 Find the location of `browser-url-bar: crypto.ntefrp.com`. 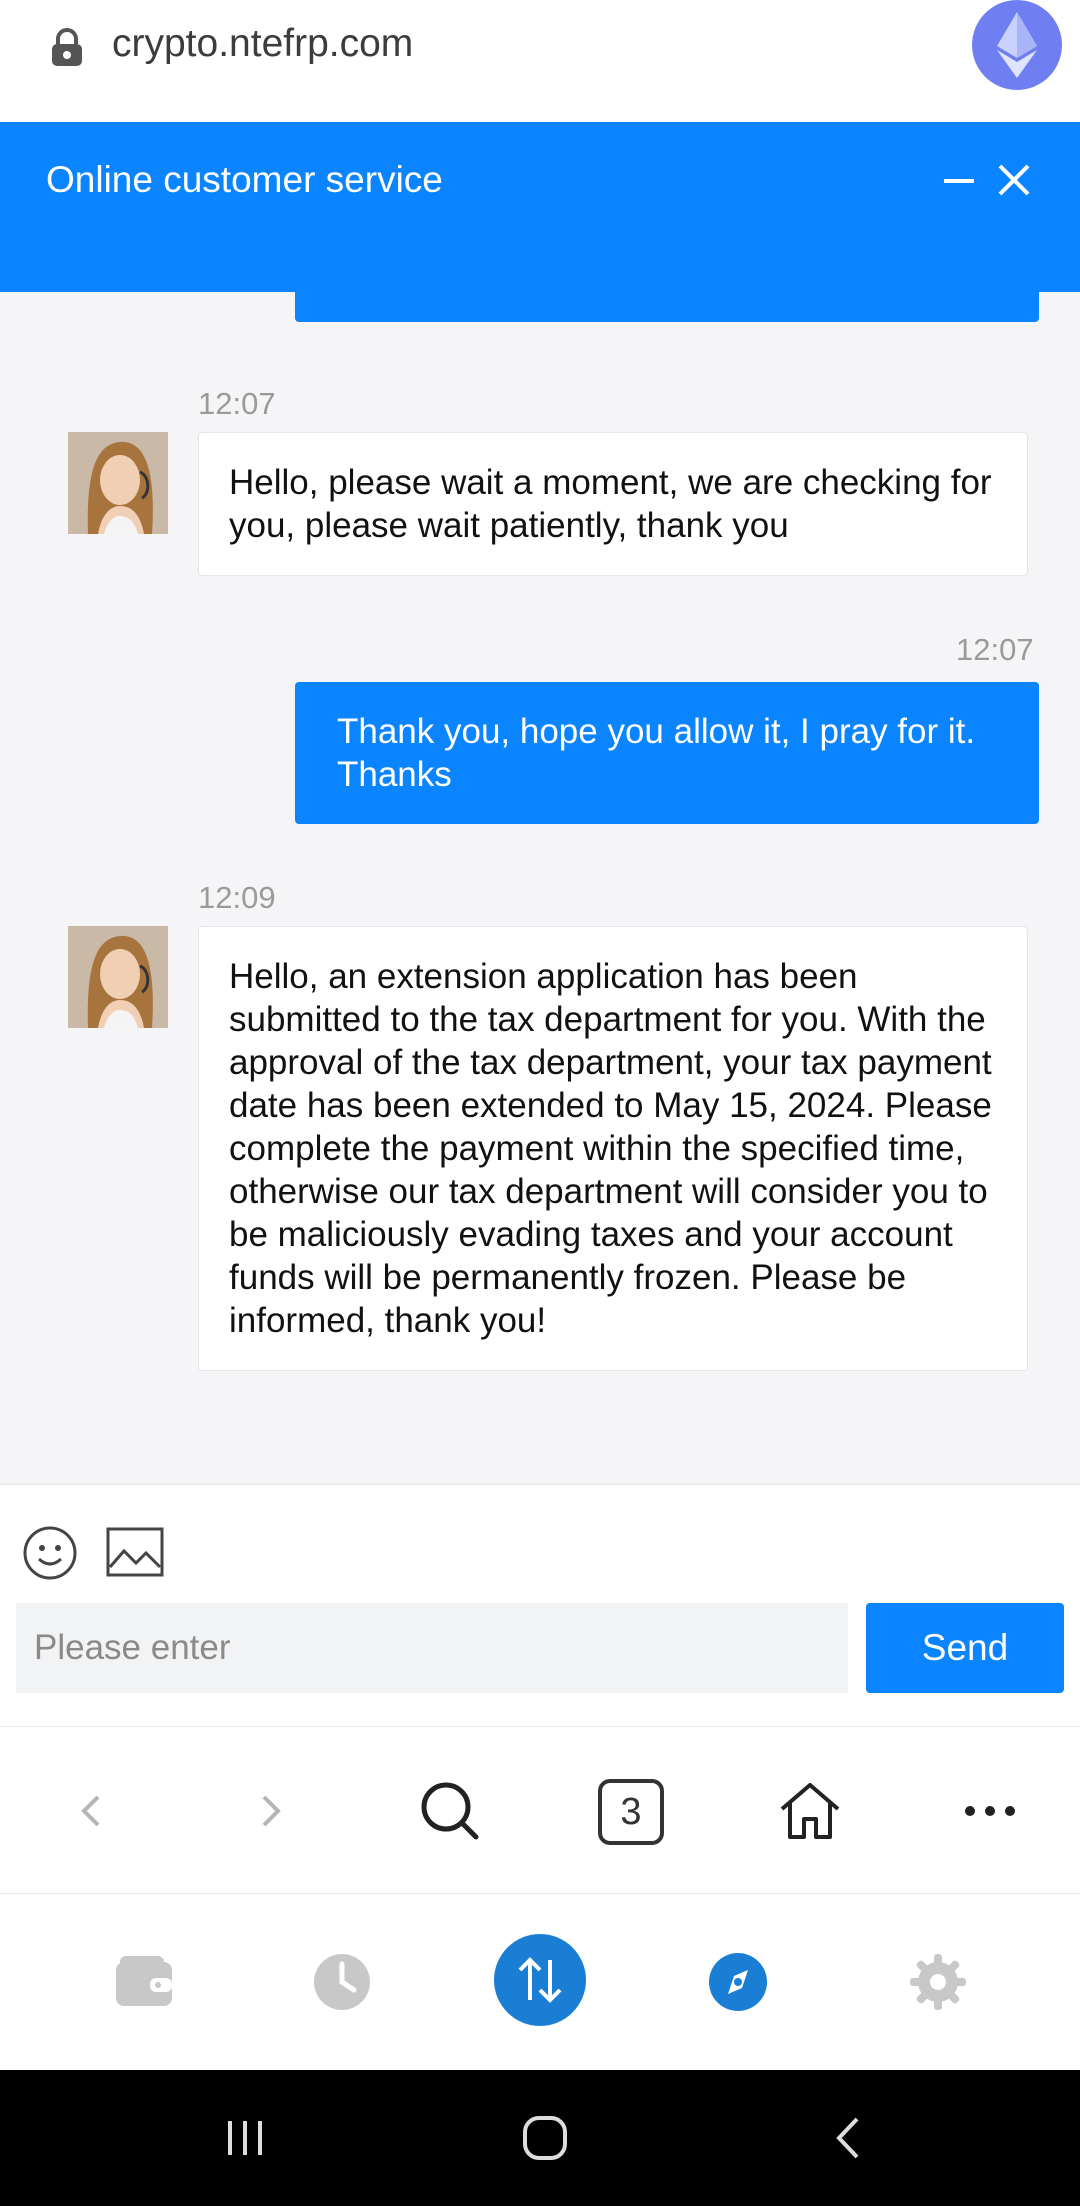

browser-url-bar: crypto.ntefrp.com is located at coordinates (540, 61).